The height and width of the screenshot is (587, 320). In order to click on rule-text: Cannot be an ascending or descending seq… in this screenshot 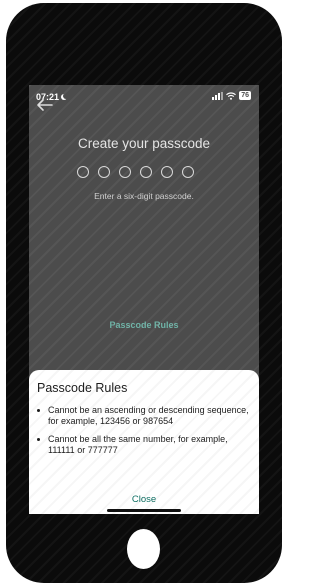, I will do `click(148, 415)`.